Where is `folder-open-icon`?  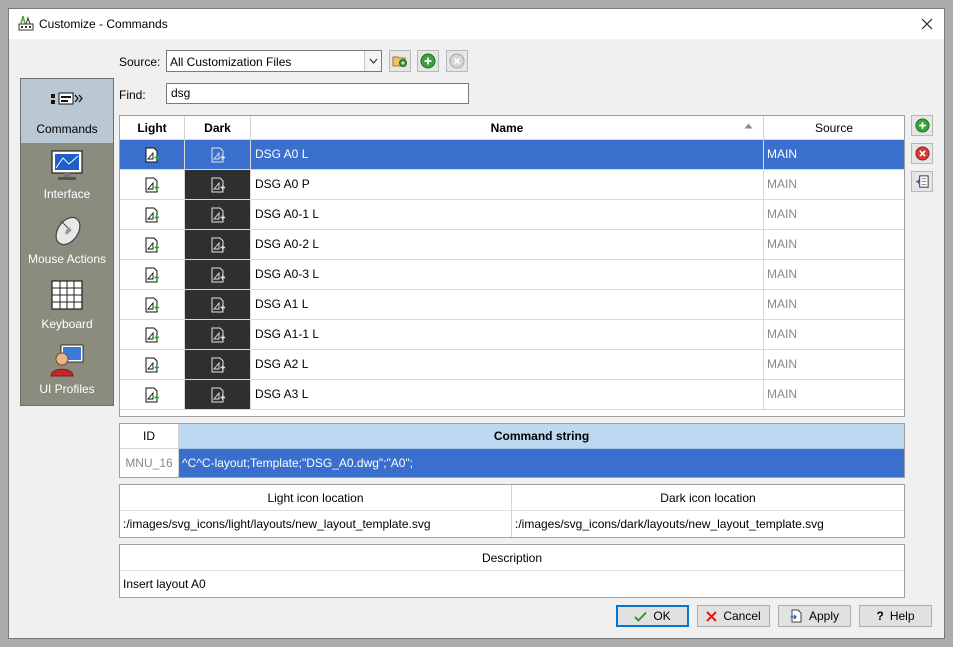
folder-open-icon is located at coordinates (399, 61).